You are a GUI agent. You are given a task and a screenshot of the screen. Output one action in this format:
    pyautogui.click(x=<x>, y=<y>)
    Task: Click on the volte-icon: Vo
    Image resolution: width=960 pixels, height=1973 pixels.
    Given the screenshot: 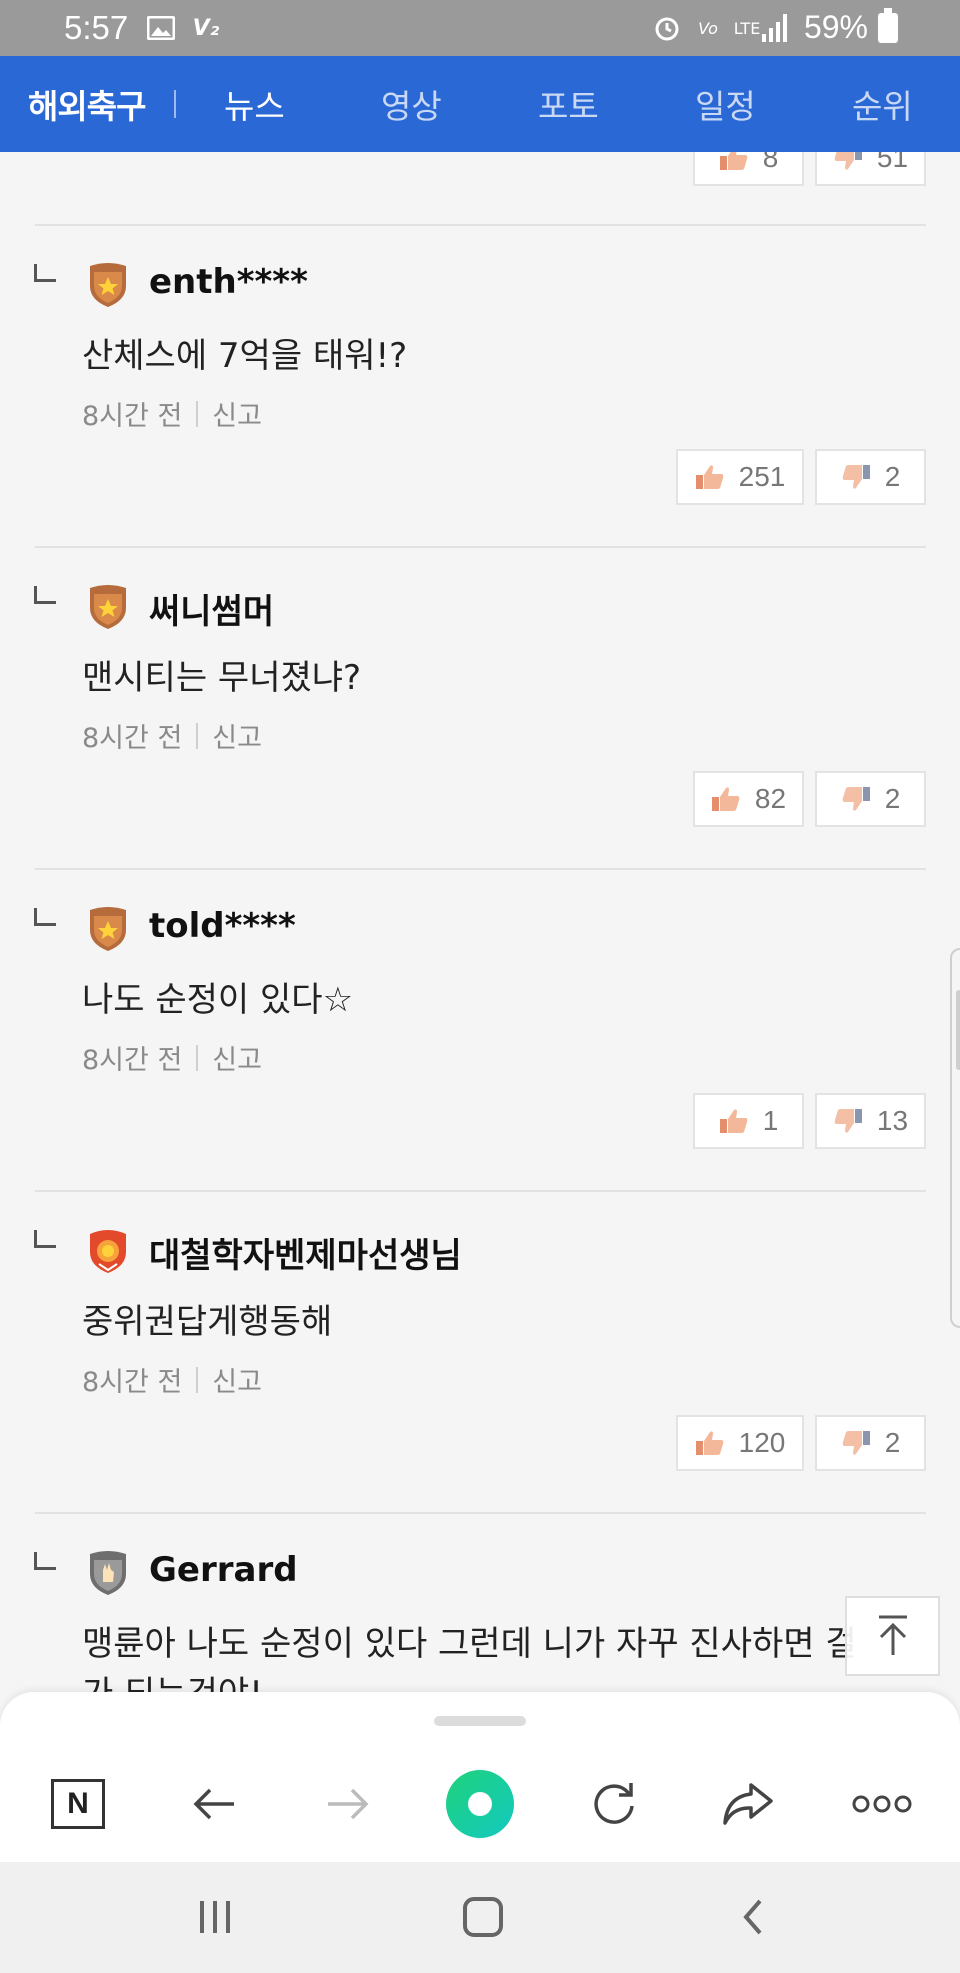 What is the action you would take?
    pyautogui.click(x=708, y=28)
    